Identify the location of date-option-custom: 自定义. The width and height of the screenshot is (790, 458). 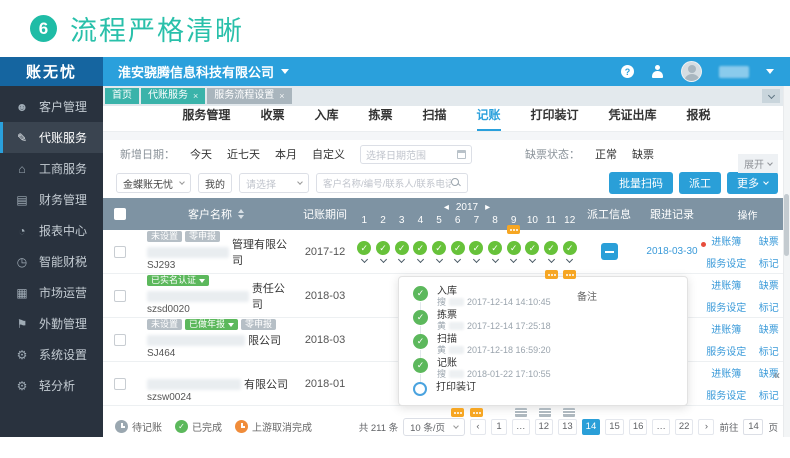
(328, 154).